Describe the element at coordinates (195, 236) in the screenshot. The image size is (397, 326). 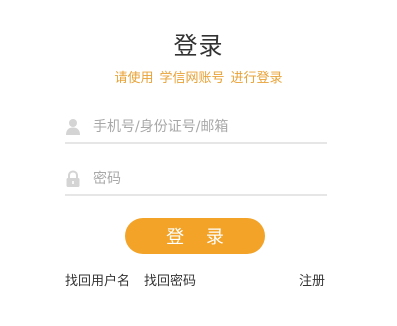
I see `login-button: 登 录` at that location.